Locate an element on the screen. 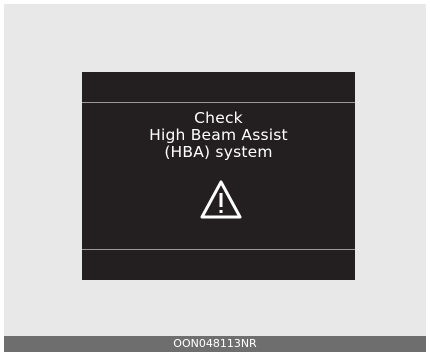 Image resolution: width=430 pixels, height=352 pixels. warning-message: Check High Beam Assist (HBA) system is located at coordinates (218, 135).